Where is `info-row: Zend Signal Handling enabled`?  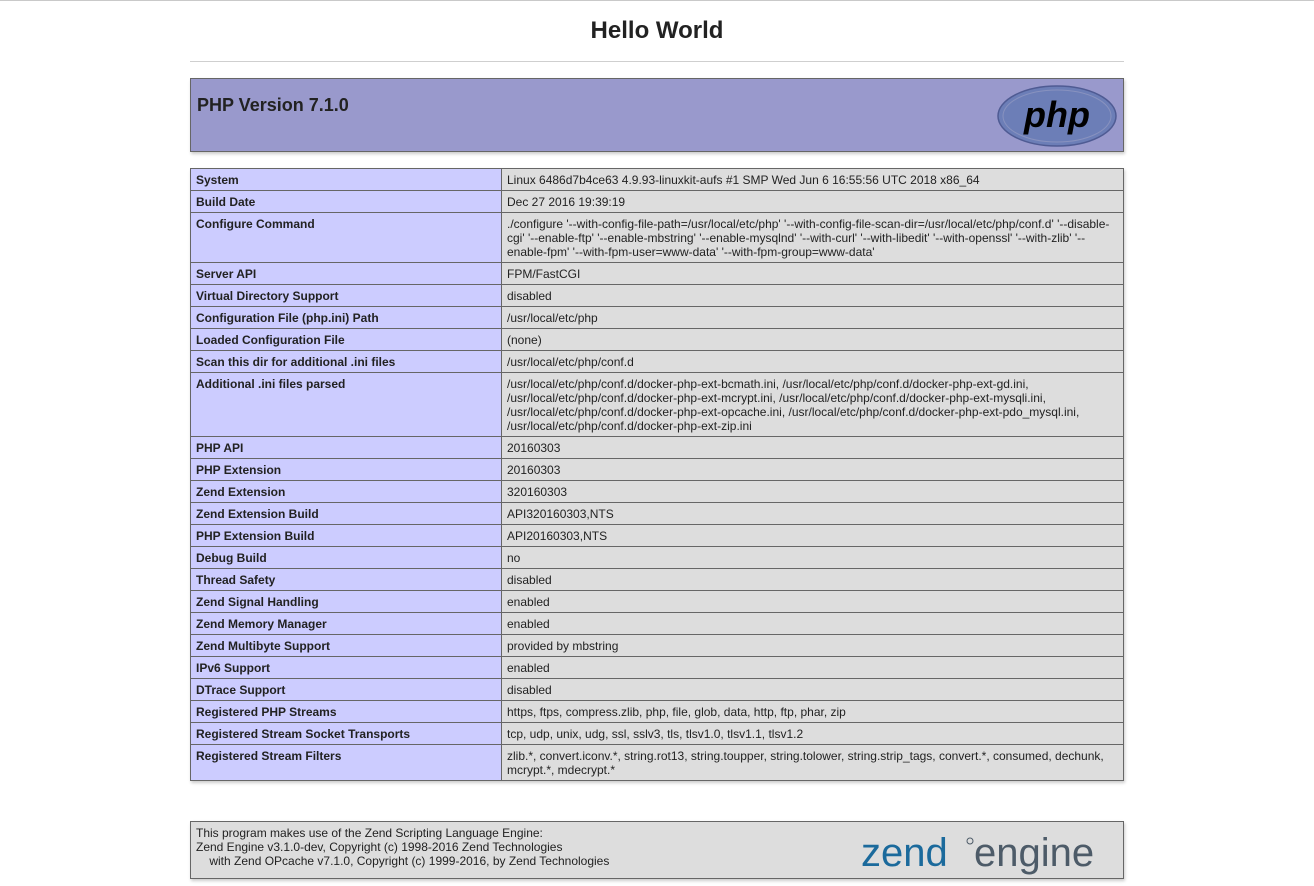 info-row: Zend Signal Handling enabled is located at coordinates (657, 601).